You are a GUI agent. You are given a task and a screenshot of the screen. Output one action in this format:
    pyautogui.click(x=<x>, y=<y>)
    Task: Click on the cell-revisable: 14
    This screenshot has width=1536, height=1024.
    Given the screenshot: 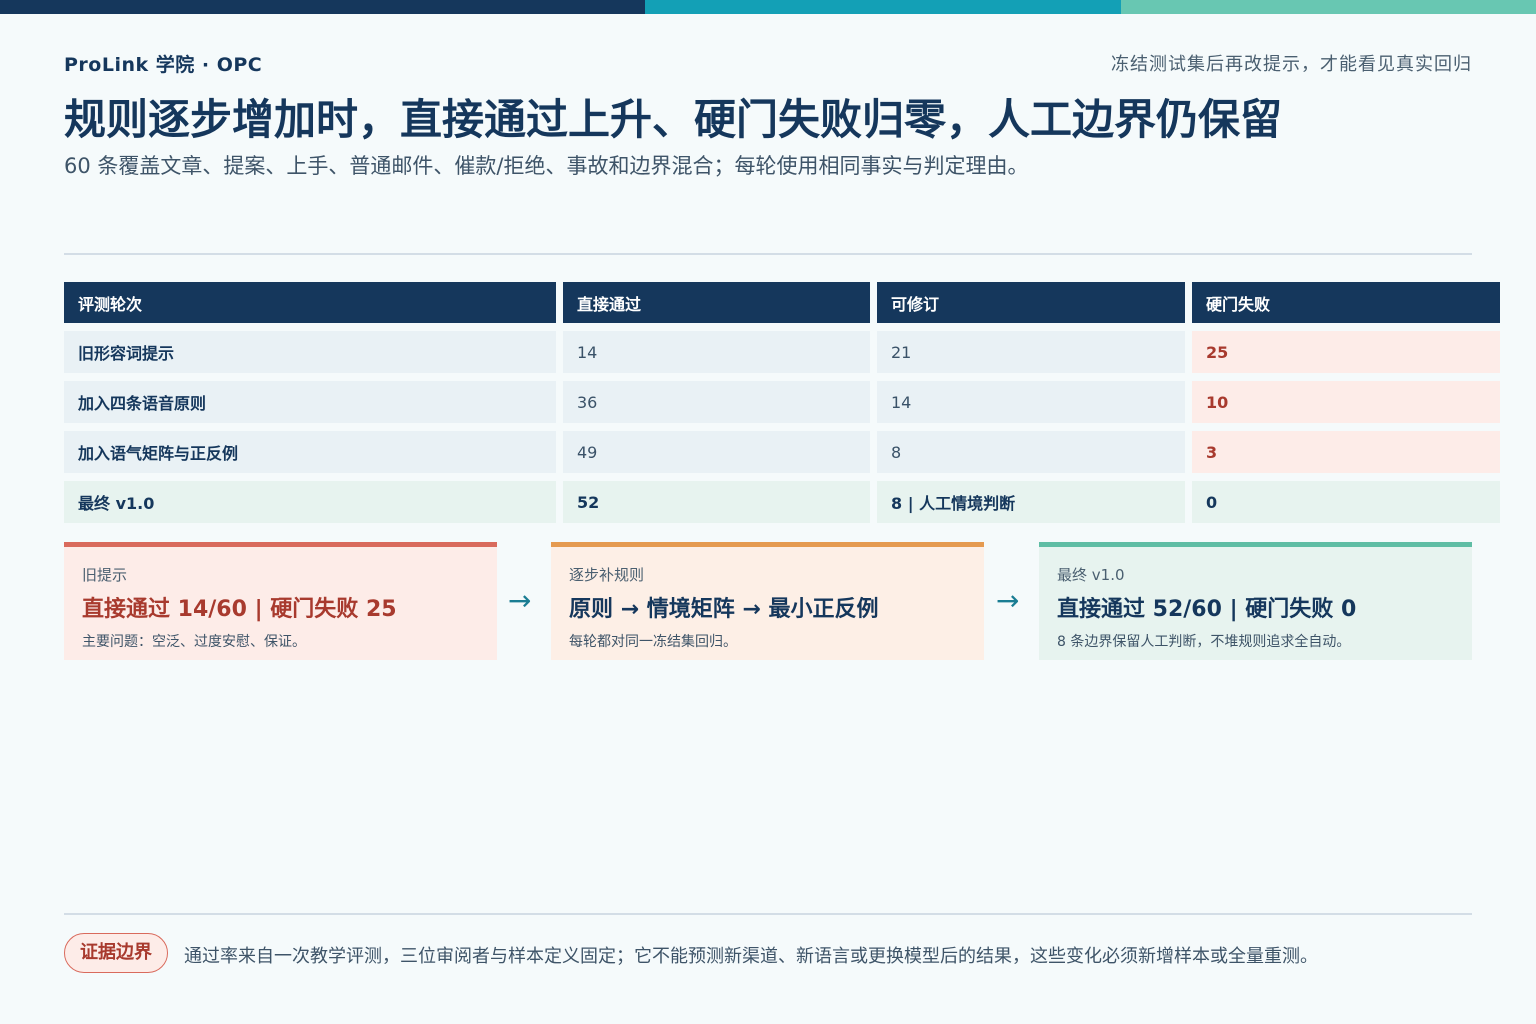 What is the action you would take?
    pyautogui.click(x=1031, y=402)
    